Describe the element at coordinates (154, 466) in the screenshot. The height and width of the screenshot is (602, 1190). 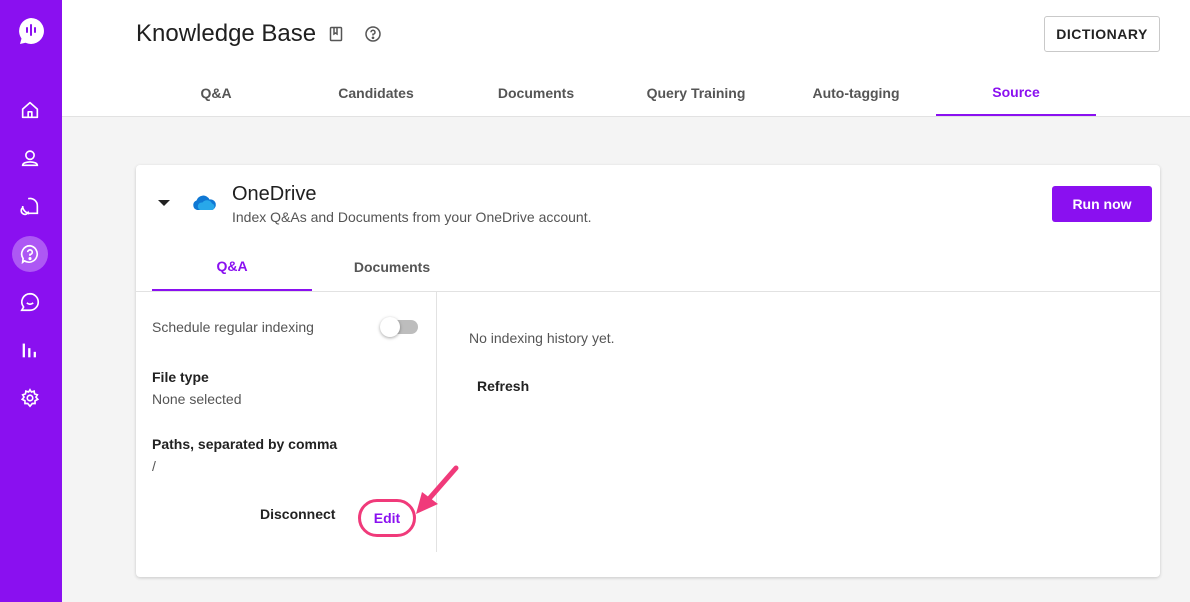
I see `paths-value: /` at that location.